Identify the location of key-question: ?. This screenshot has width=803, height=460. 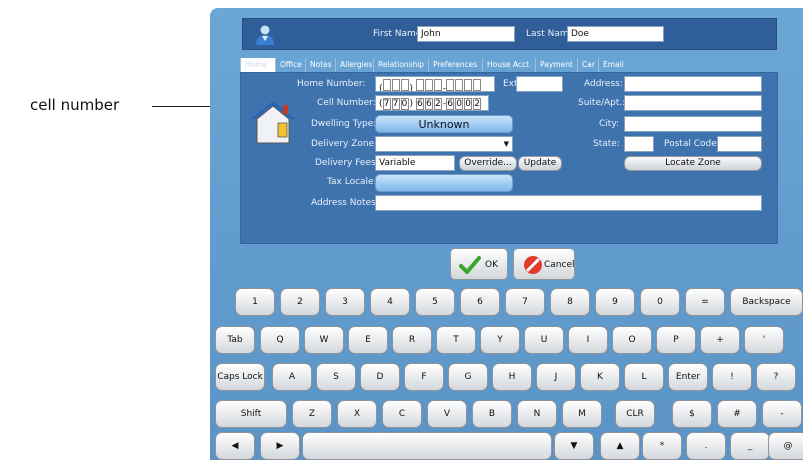
(776, 377).